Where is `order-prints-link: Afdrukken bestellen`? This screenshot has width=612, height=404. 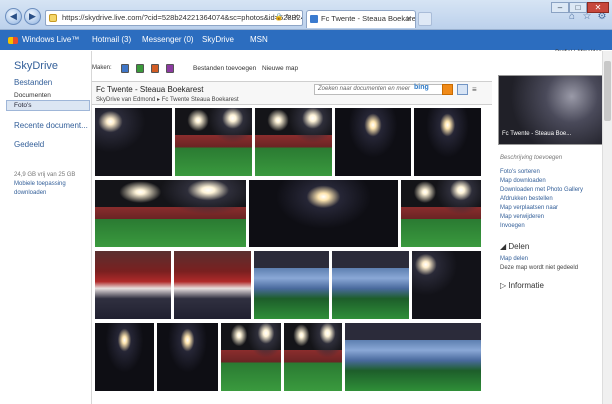
order-prints-link: Afdrukken bestellen is located at coordinates (526, 199).